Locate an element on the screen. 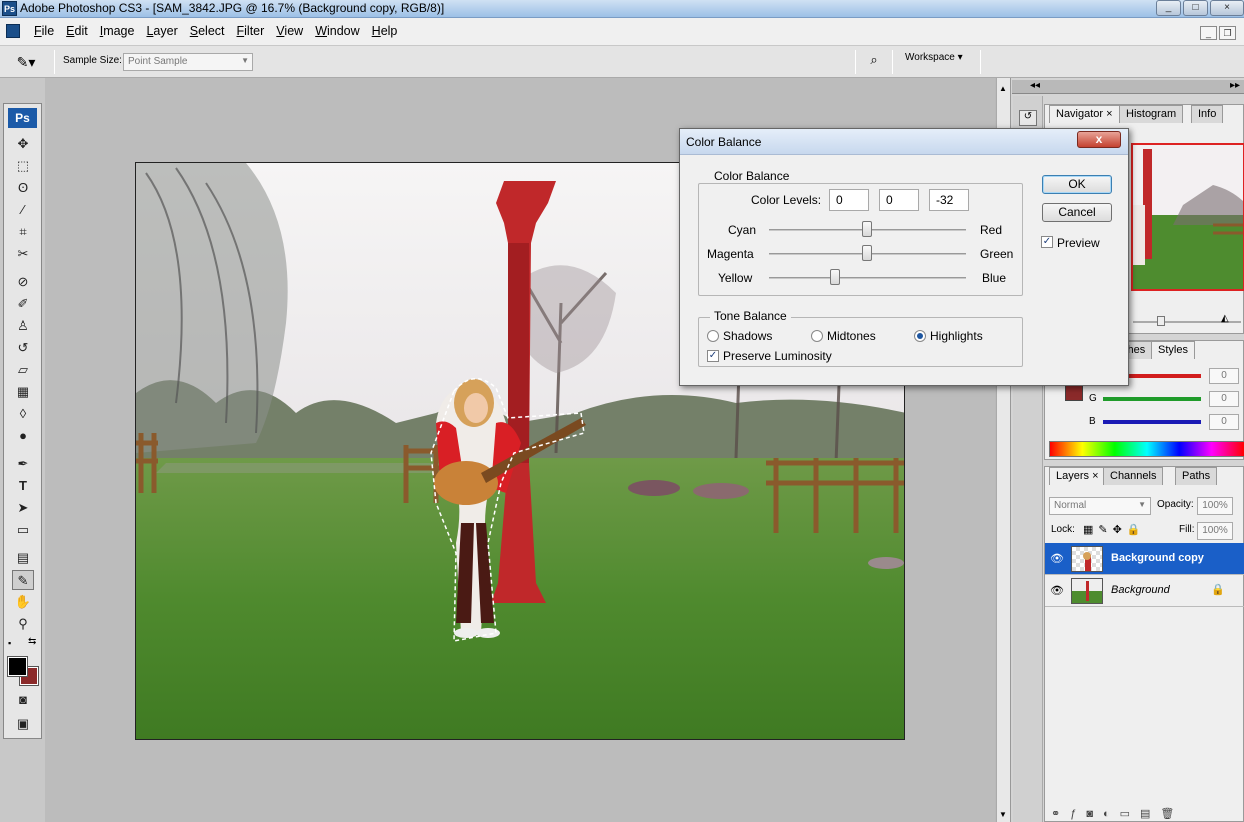 This screenshot has width=1244, height=822. color-level-cyan-red-input: 0 is located at coordinates (849, 200).